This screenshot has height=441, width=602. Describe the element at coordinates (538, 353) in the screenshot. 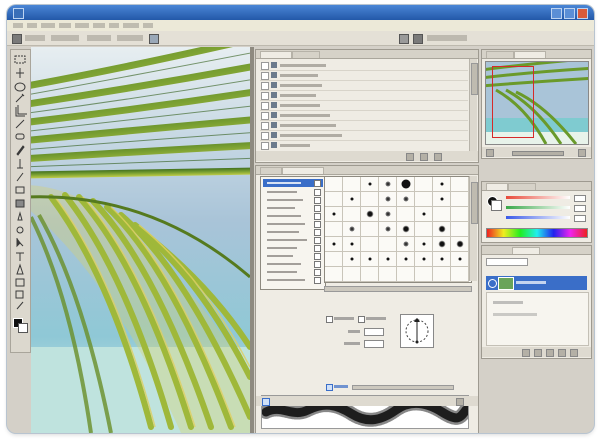

I see `fx-icon` at that location.